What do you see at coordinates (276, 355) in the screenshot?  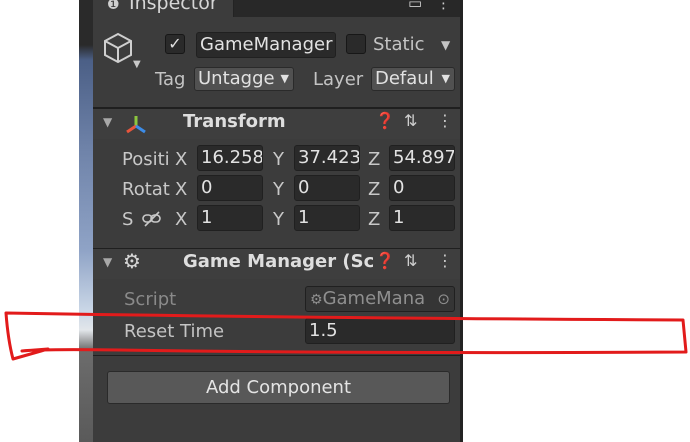 I see `components-divider` at bounding box center [276, 355].